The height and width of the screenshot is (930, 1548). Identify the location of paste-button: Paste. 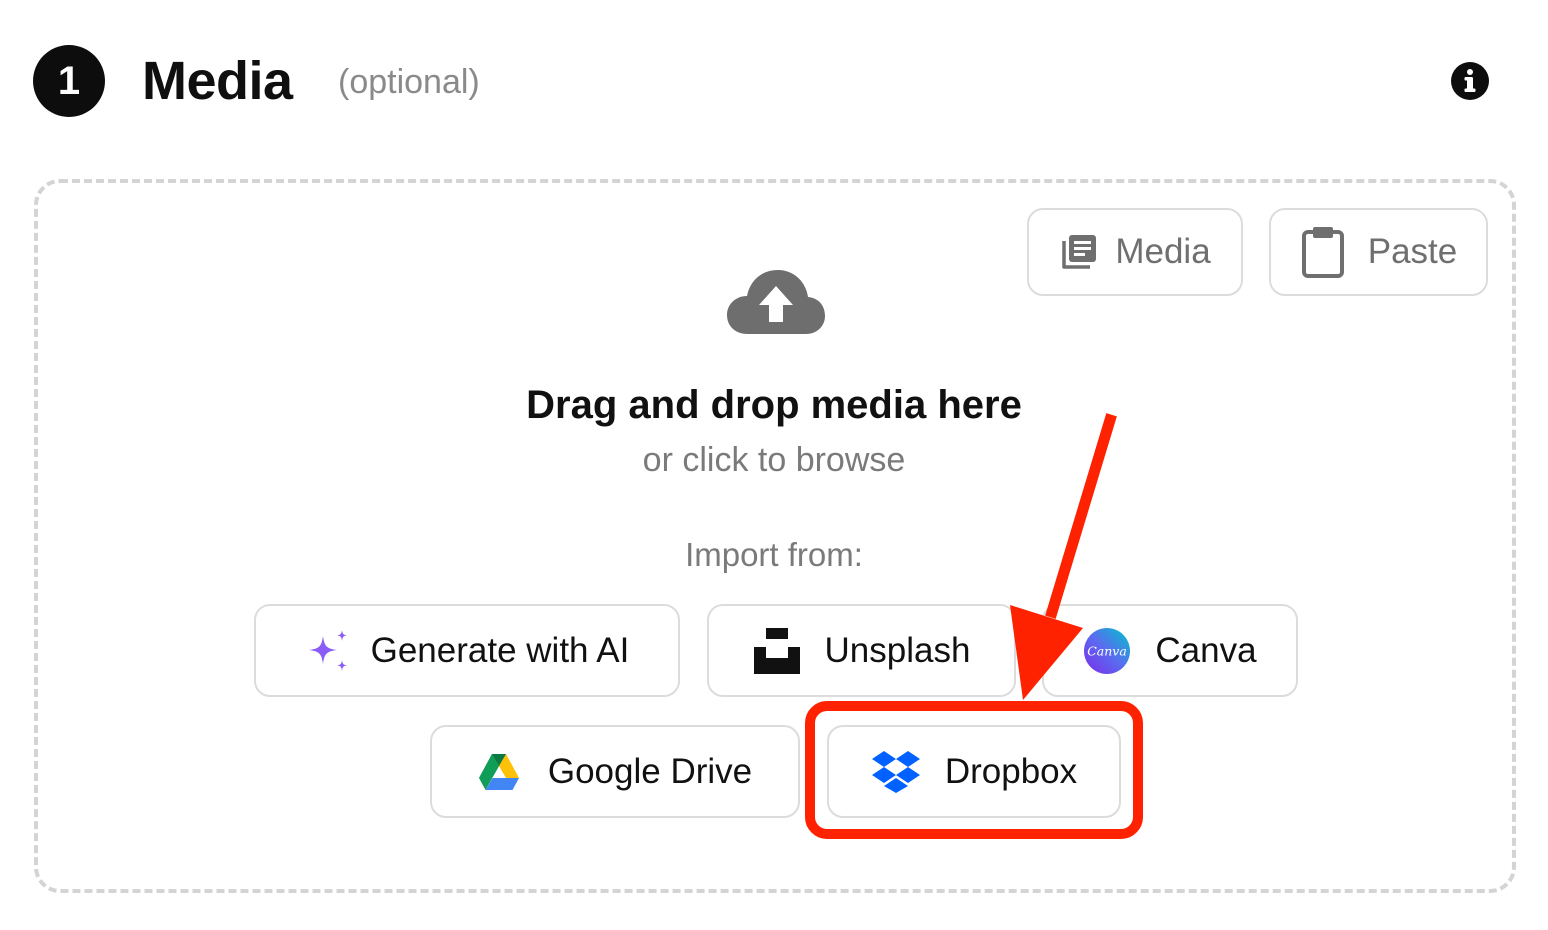
(1378, 252).